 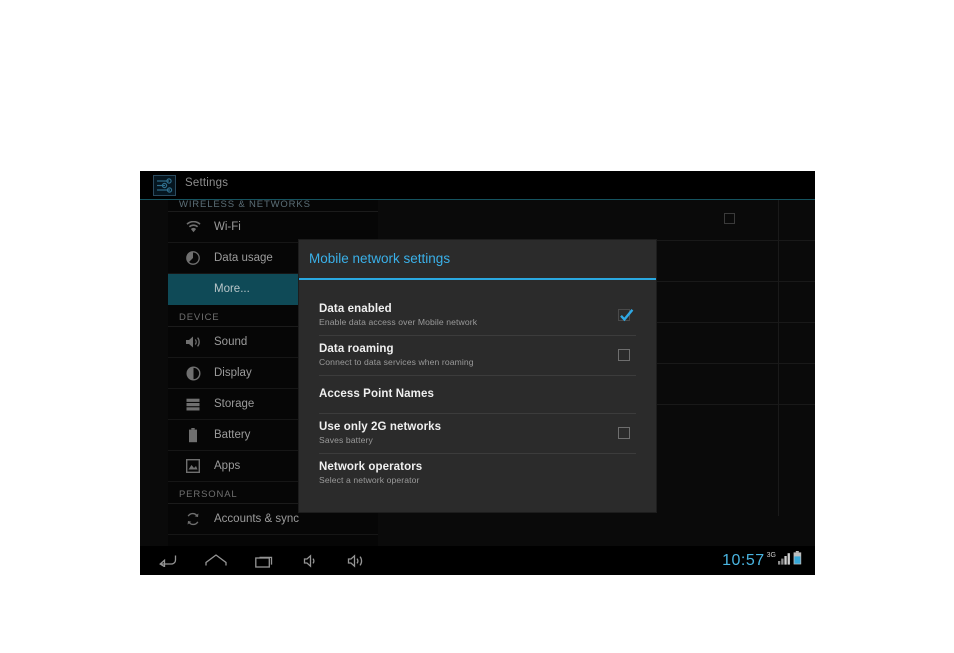 I want to click on dialog-row-use-only-2g: Use only 2G networks Saves battery, so click(x=477, y=434).